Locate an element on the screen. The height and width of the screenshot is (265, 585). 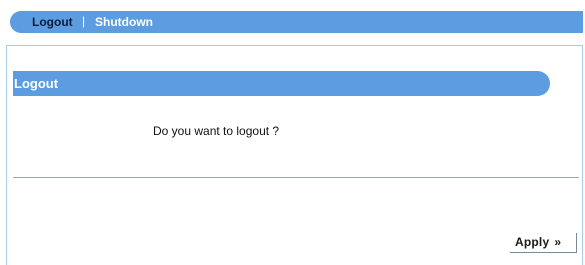
logout-prompt: Do you want to logout ? is located at coordinates (216, 131).